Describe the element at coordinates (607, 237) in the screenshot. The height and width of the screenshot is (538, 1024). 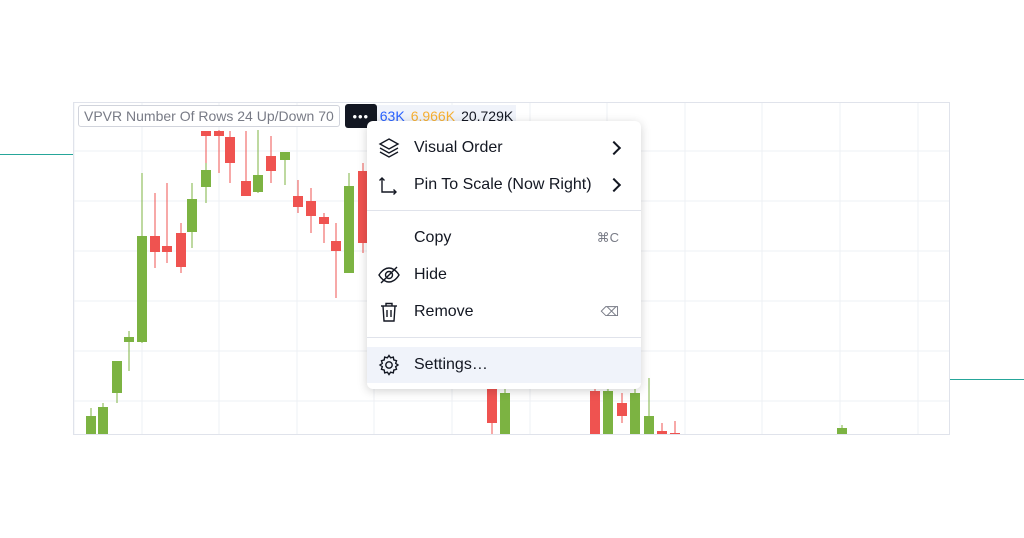
I see `copy-shortcut: ⌘C` at that location.